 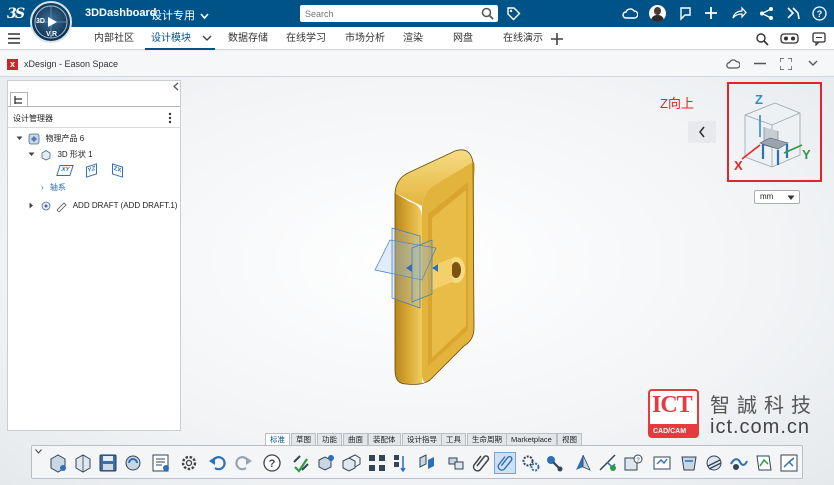 I want to click on tree-item-label: 物理产品 6, so click(x=65, y=138).